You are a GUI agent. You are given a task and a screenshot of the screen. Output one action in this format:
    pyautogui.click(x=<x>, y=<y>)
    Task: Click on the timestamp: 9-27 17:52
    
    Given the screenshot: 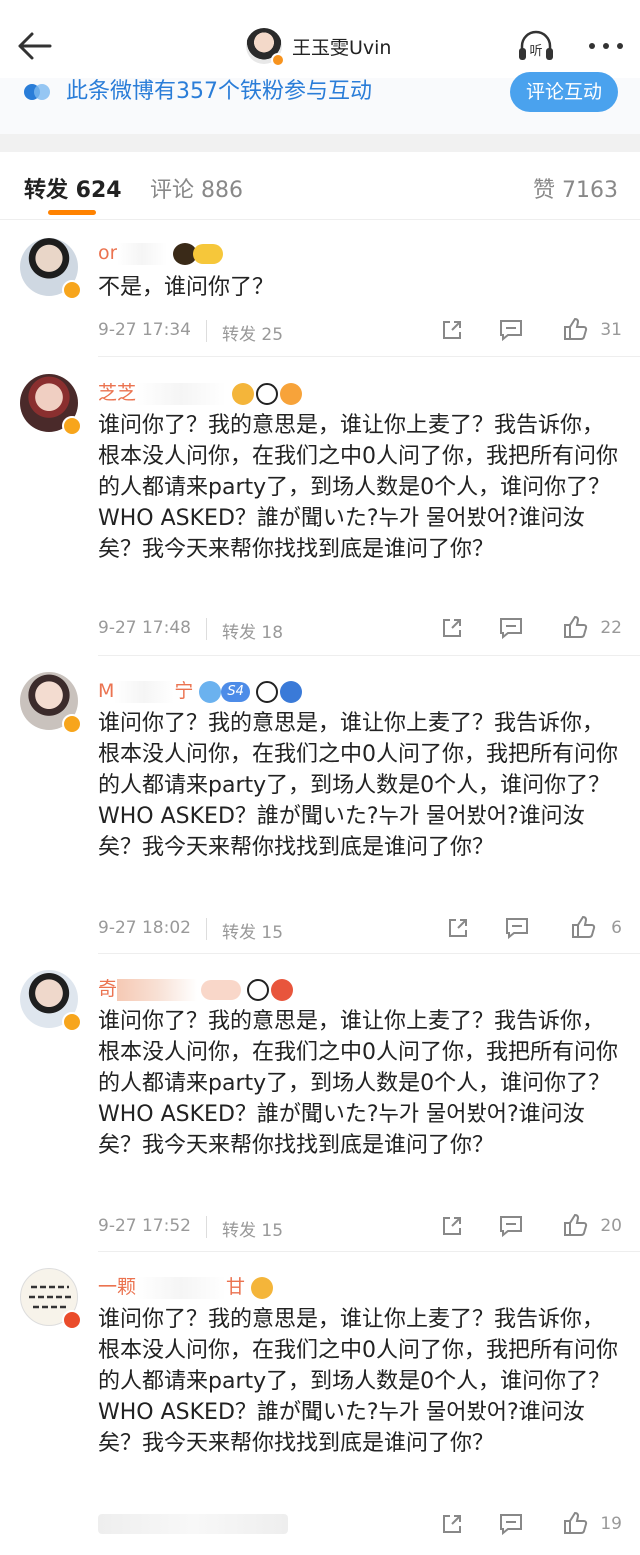 What is the action you would take?
    pyautogui.click(x=144, y=1226)
    